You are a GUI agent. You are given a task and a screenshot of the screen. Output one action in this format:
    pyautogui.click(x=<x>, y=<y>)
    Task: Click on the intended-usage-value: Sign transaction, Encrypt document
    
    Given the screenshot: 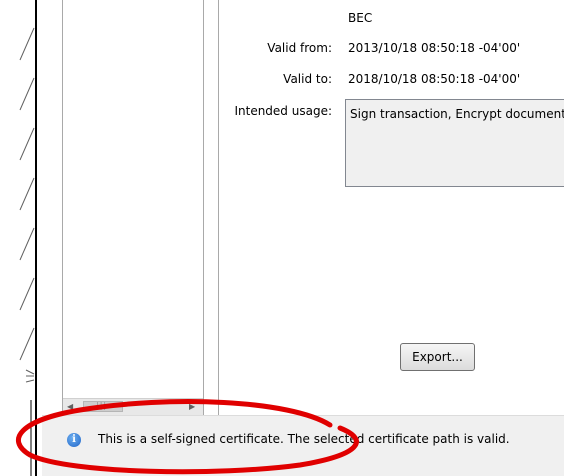 What is the action you would take?
    pyautogui.click(x=457, y=114)
    